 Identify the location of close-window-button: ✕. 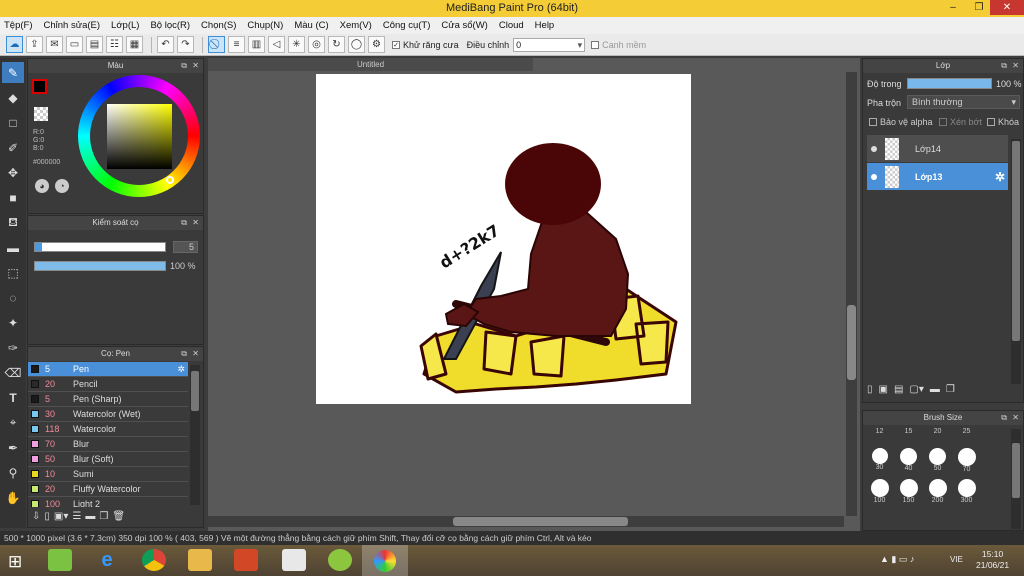
(1007, 7).